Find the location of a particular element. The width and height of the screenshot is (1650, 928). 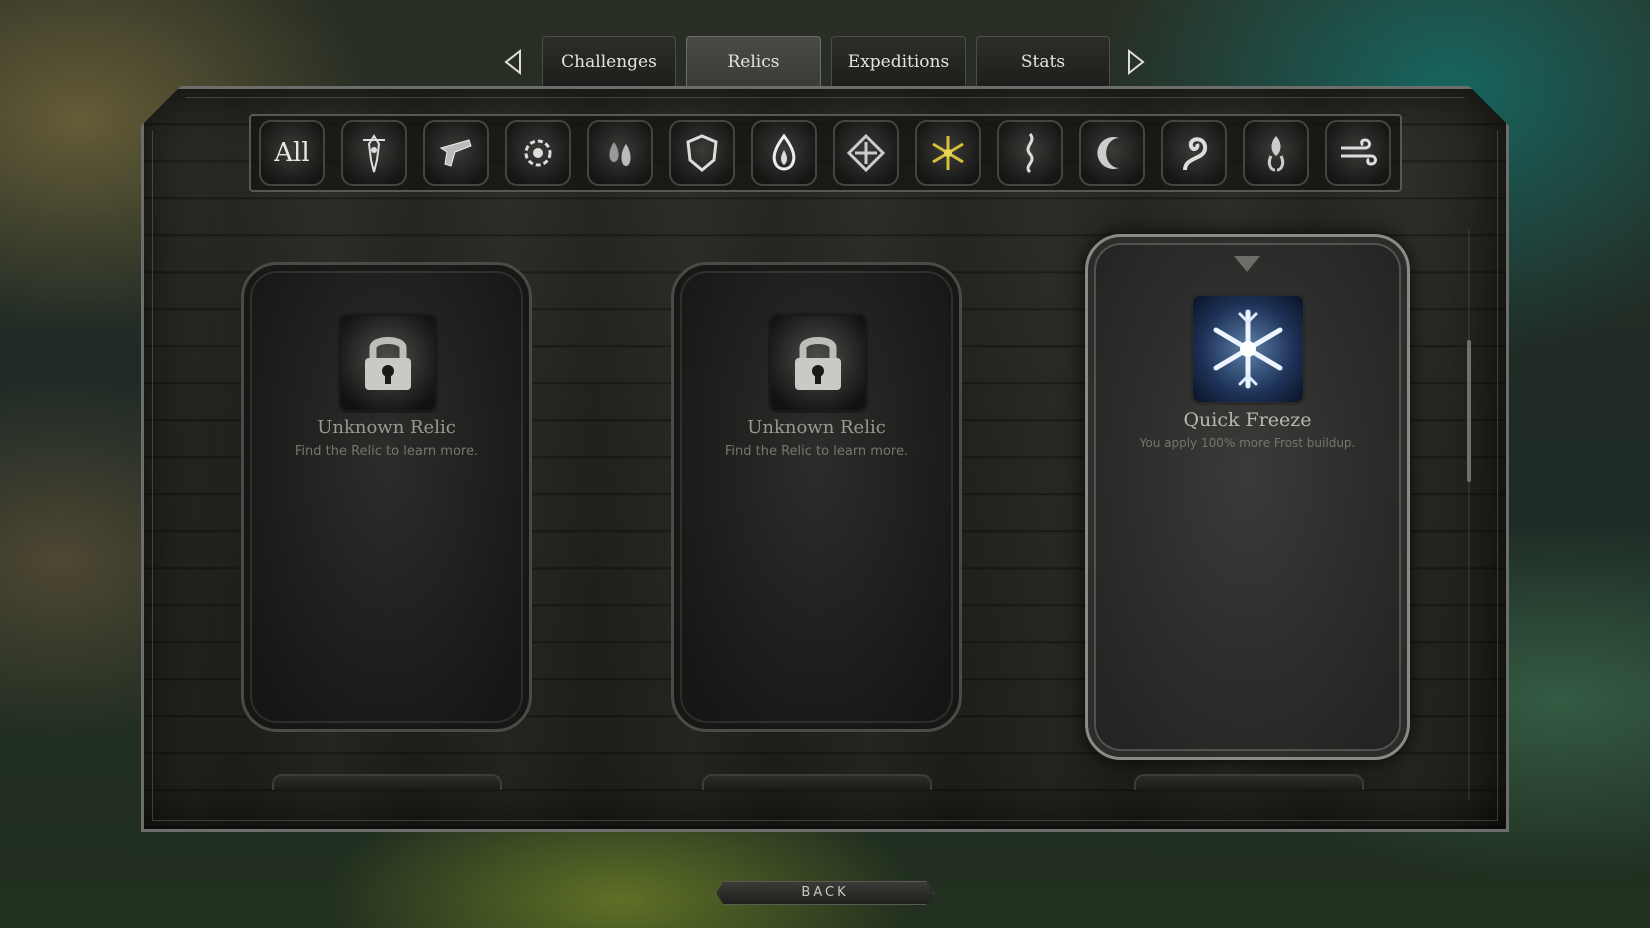

relic-category-filter-bar: All is located at coordinates (825, 153).